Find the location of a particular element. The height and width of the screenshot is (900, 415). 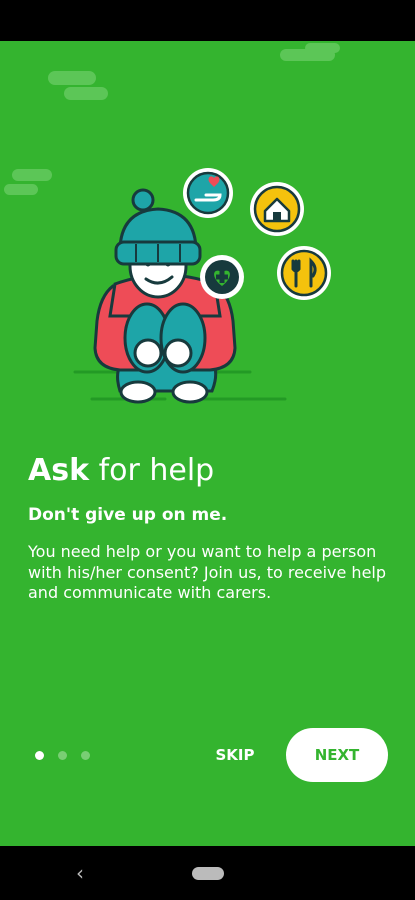

page-title-bold: Ask is located at coordinates (59, 470).